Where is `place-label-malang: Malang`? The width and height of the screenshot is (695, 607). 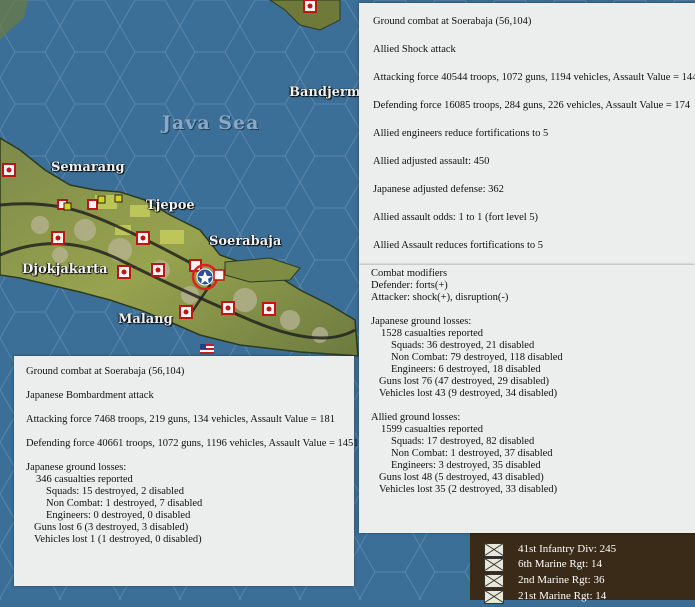
place-label-malang: Malang is located at coordinates (145, 319).